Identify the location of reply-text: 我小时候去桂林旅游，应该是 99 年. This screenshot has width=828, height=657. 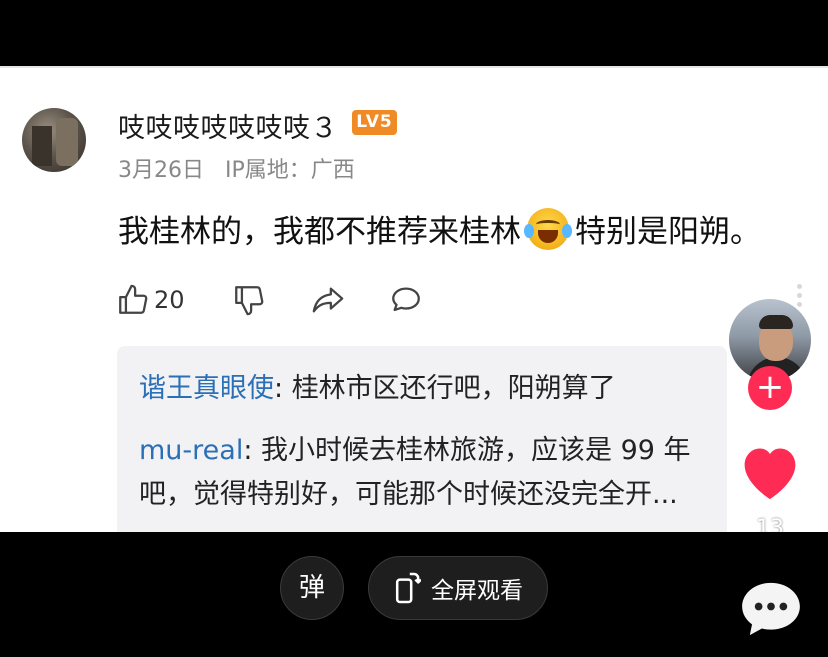
(476, 450).